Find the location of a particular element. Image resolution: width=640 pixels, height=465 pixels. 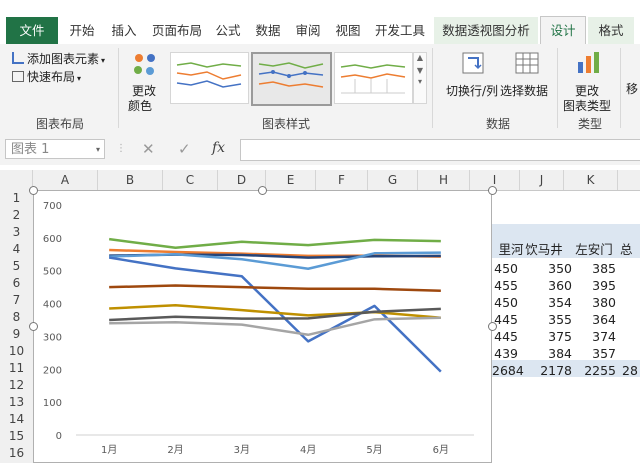

chart-style-2-selected is located at coordinates (291, 79).